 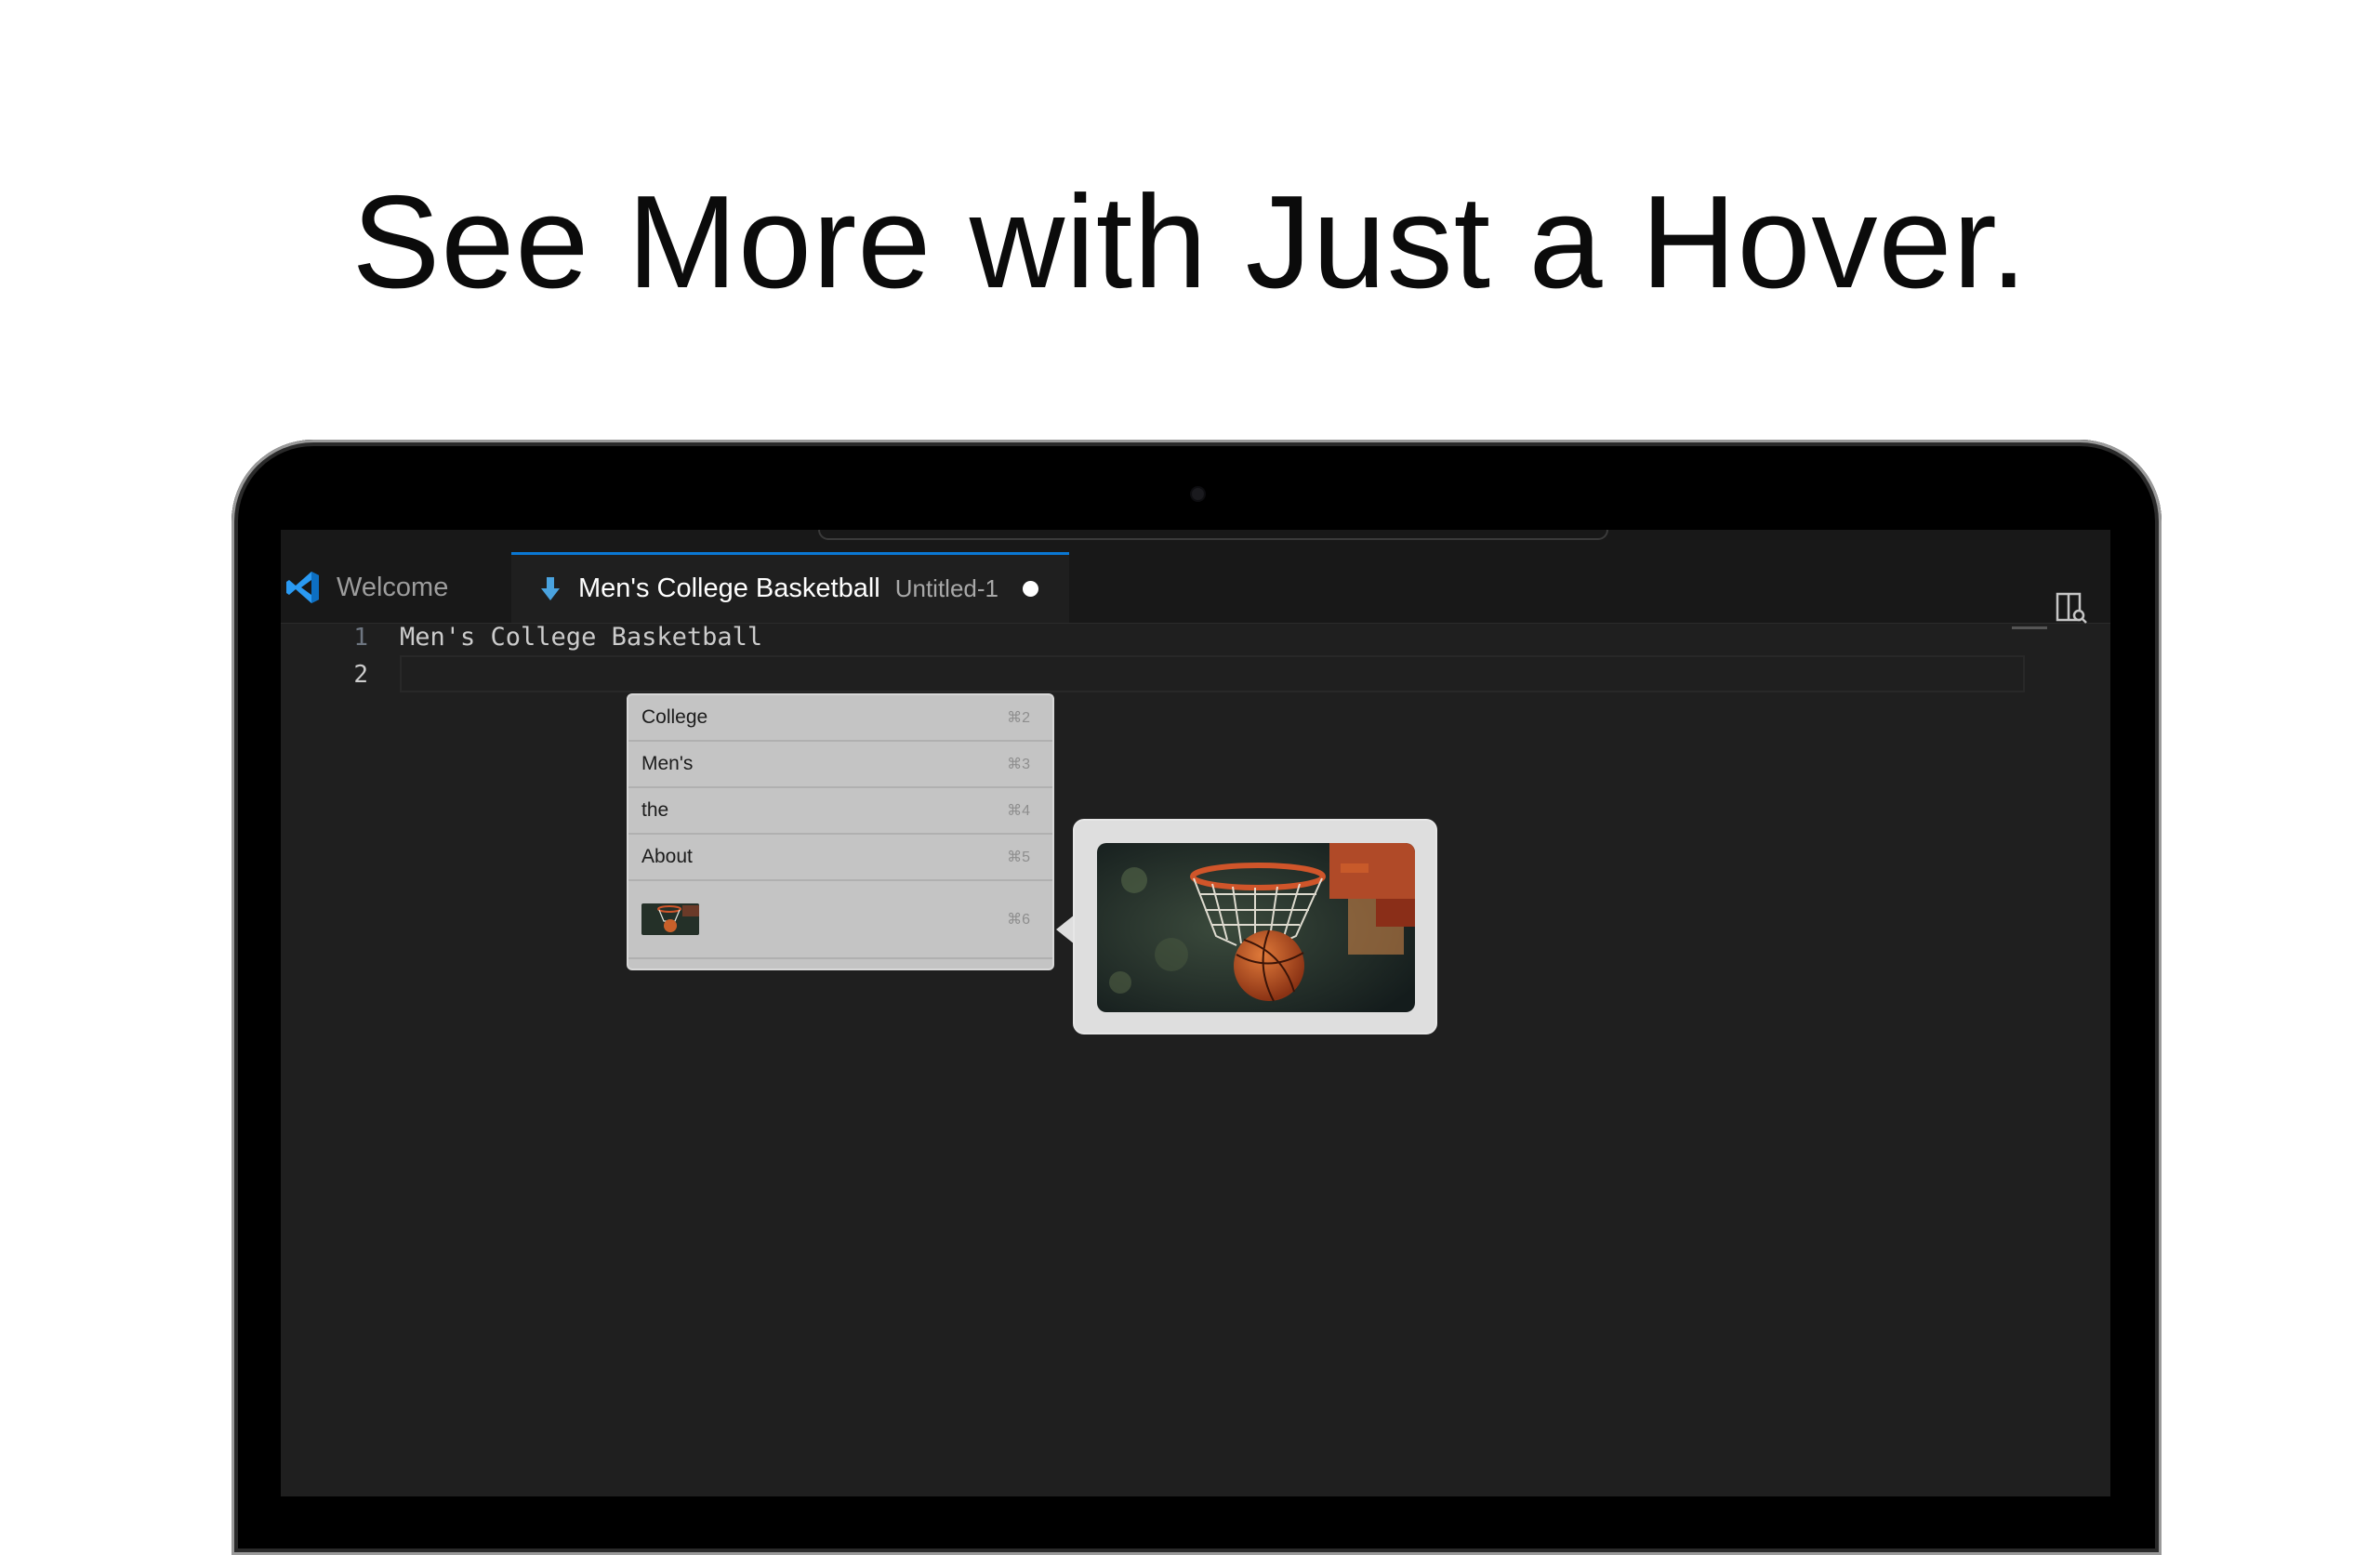 I want to click on basketball-hoop-image, so click(x=1256, y=927).